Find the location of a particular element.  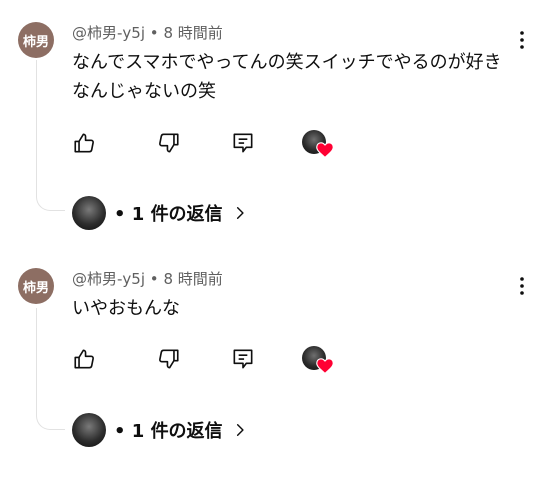

comment-text: いやおもんな is located at coordinates (126, 308).